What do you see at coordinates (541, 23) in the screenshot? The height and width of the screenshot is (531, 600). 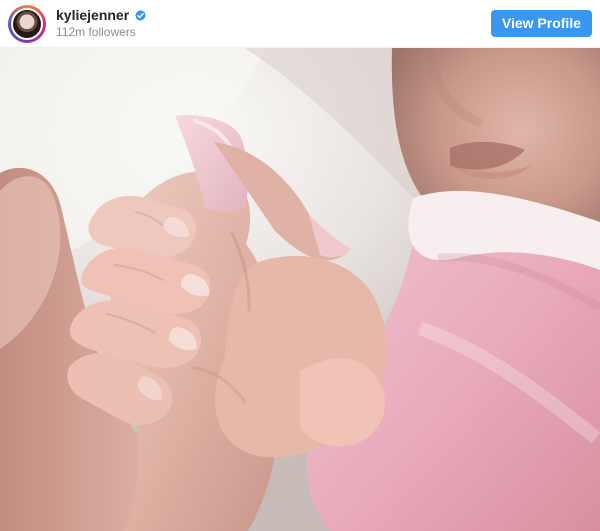 I see `view-profile-button: View Profile` at bounding box center [541, 23].